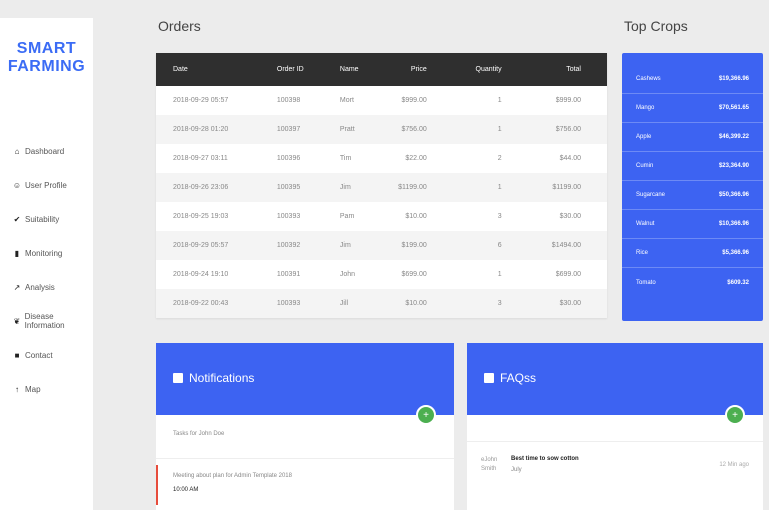 Image resolution: width=769 pixels, height=510 pixels. I want to click on faqs-header: FAQss +, so click(615, 384).